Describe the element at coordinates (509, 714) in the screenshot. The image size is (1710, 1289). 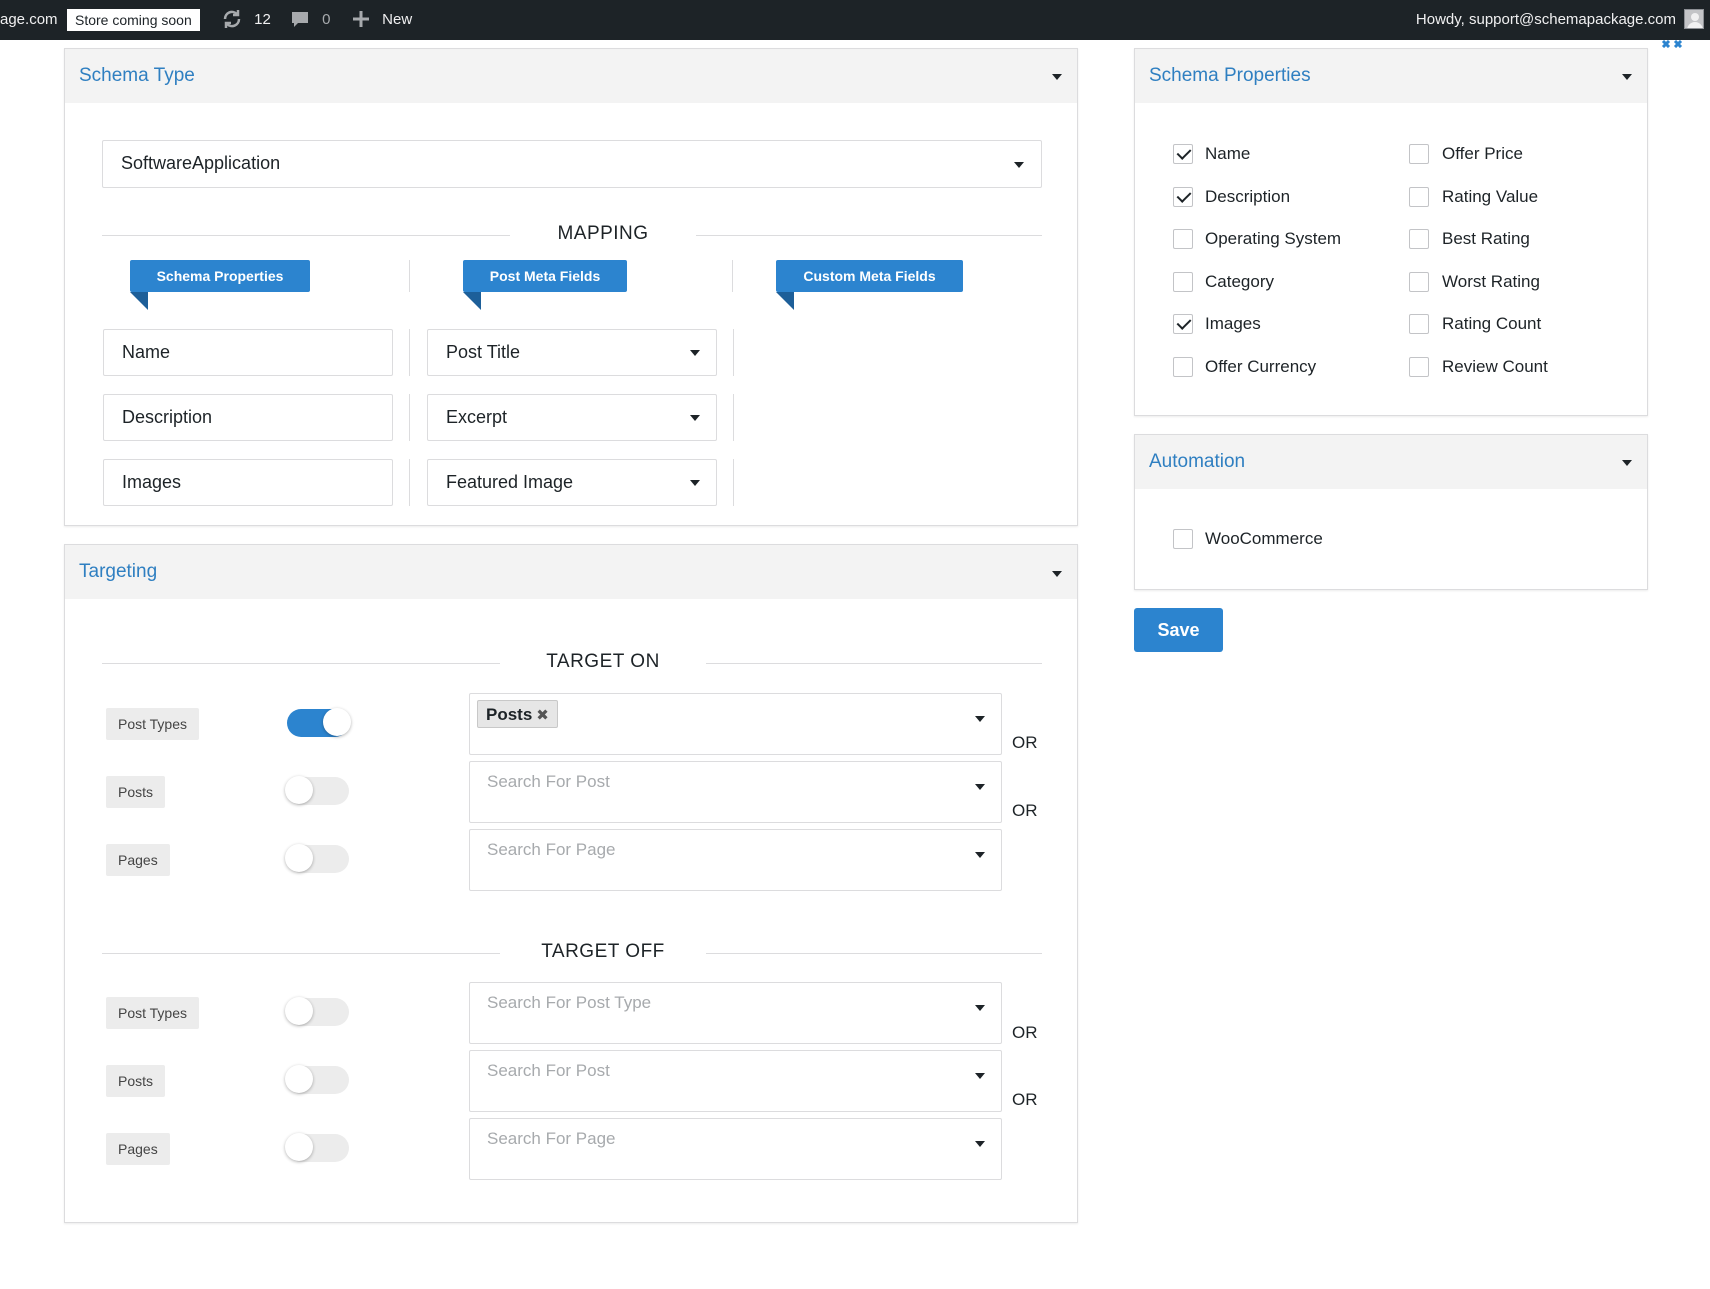
I see `tag-label: Posts` at that location.